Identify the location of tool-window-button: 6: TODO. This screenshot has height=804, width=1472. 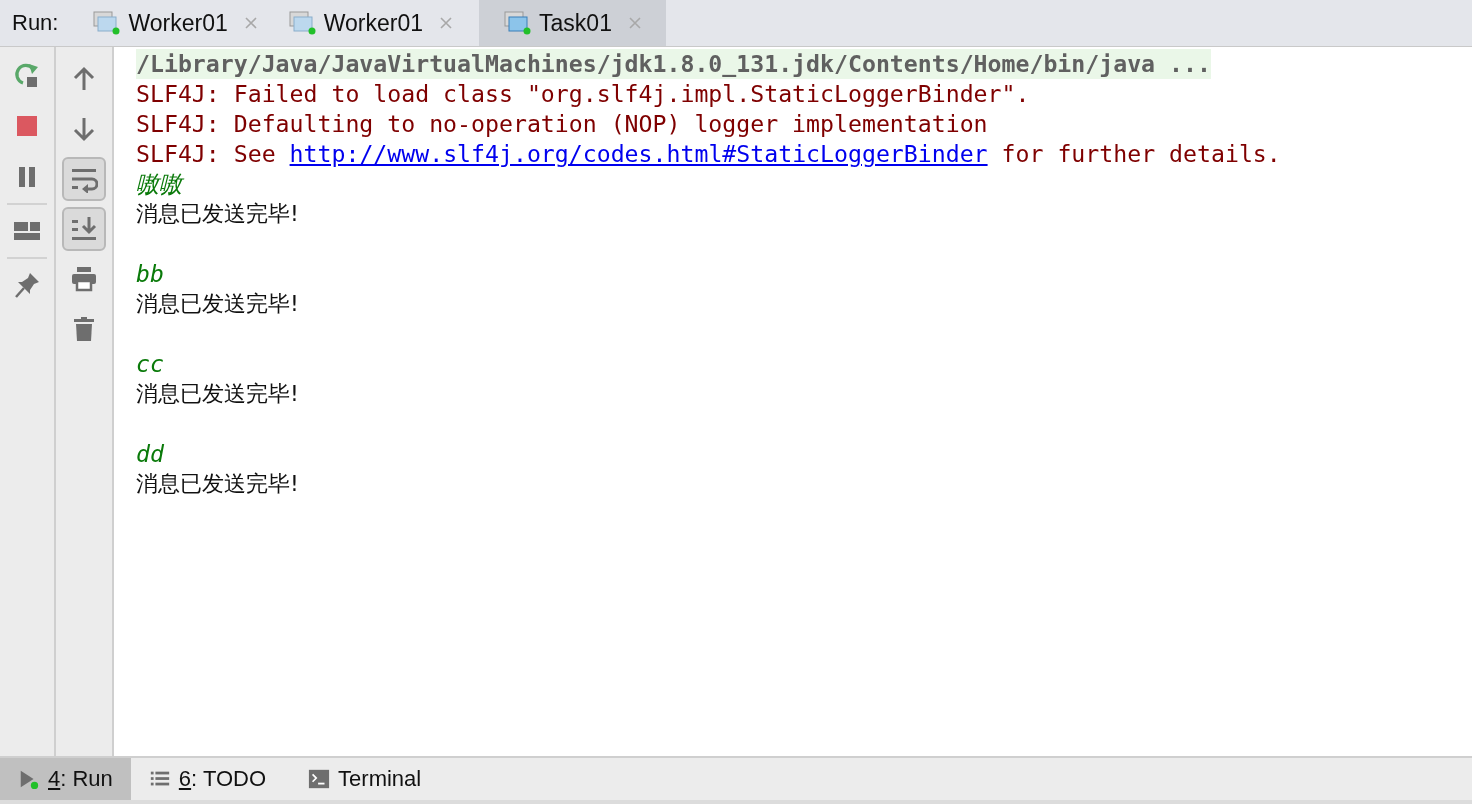
(210, 779).